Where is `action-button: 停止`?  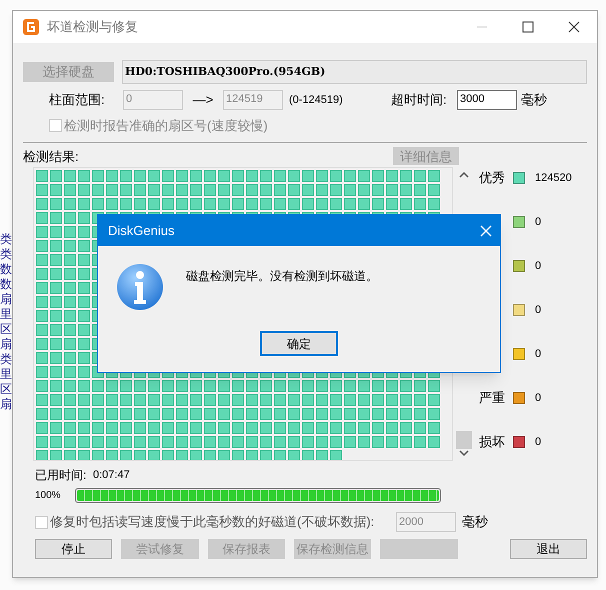 action-button: 停止 is located at coordinates (73, 549).